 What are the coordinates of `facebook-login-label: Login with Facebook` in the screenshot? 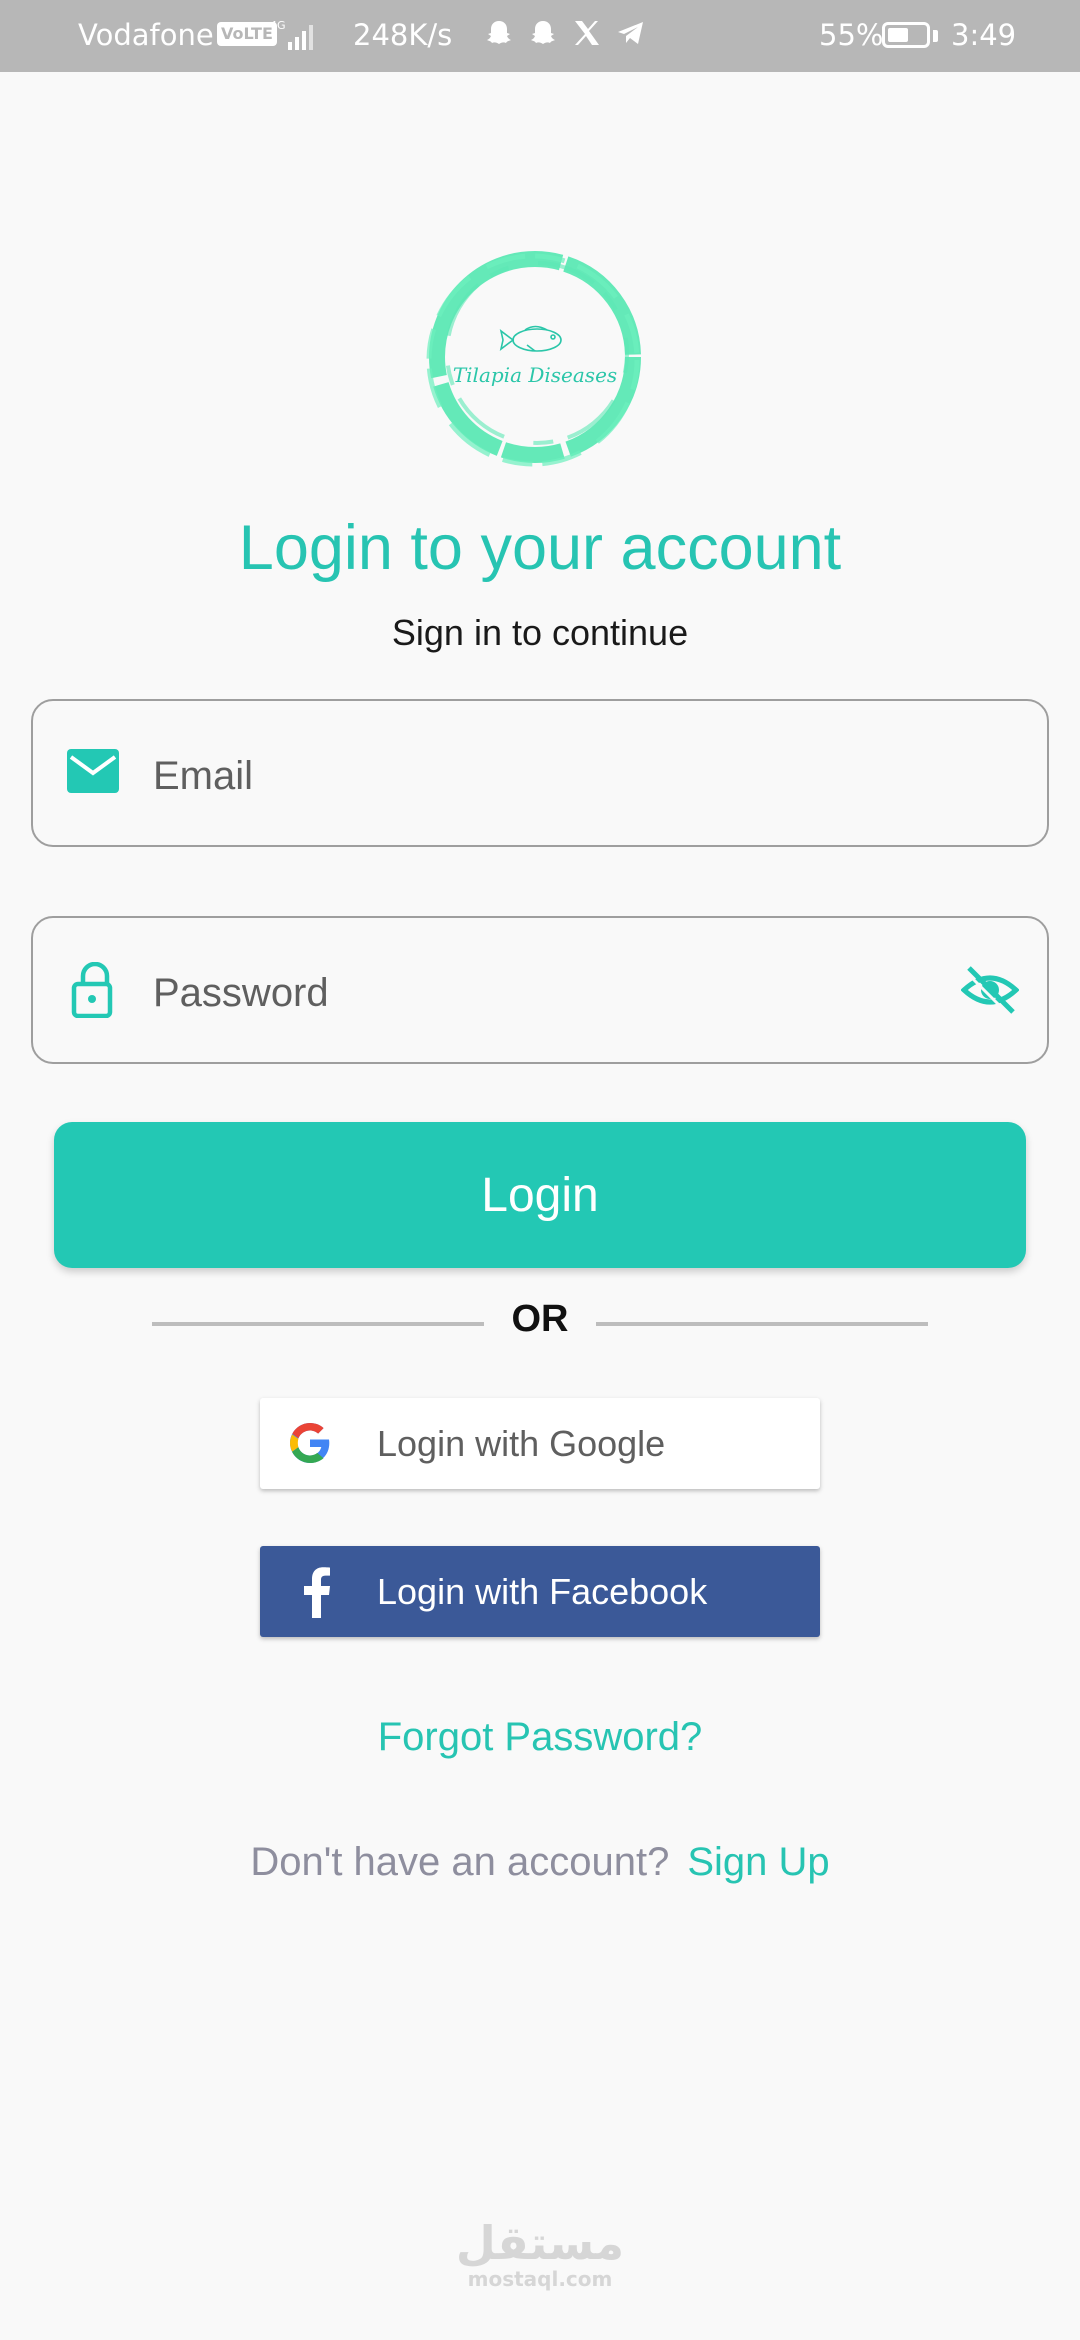 It's located at (542, 1591).